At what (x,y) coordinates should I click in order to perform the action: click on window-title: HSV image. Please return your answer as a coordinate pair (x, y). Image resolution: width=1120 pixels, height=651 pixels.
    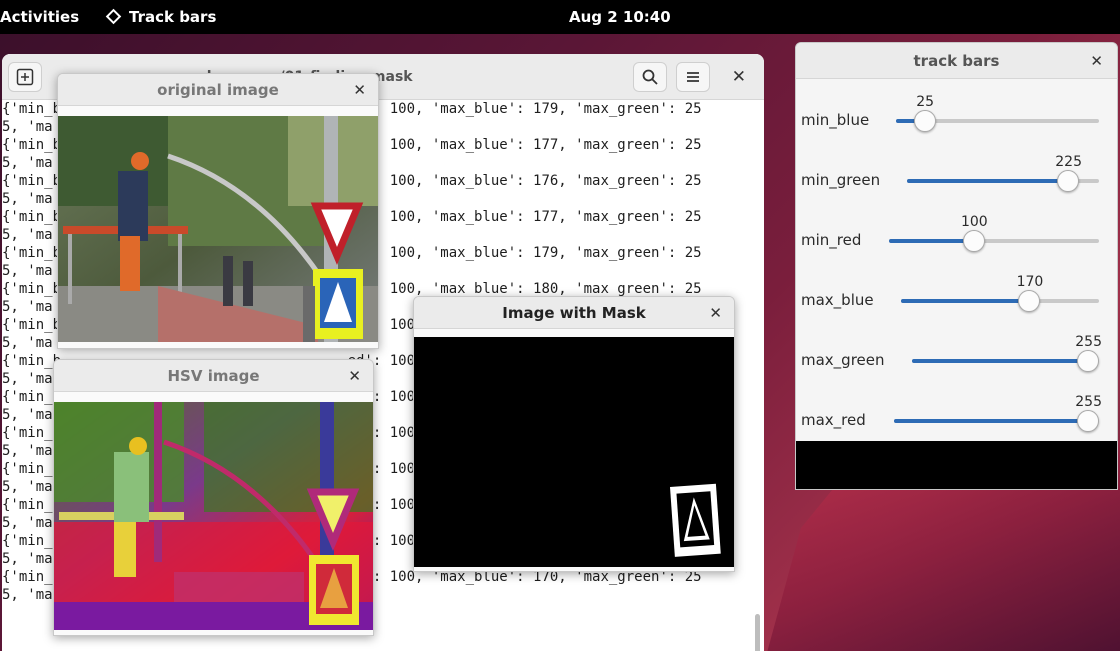
    Looking at the image, I should click on (213, 376).